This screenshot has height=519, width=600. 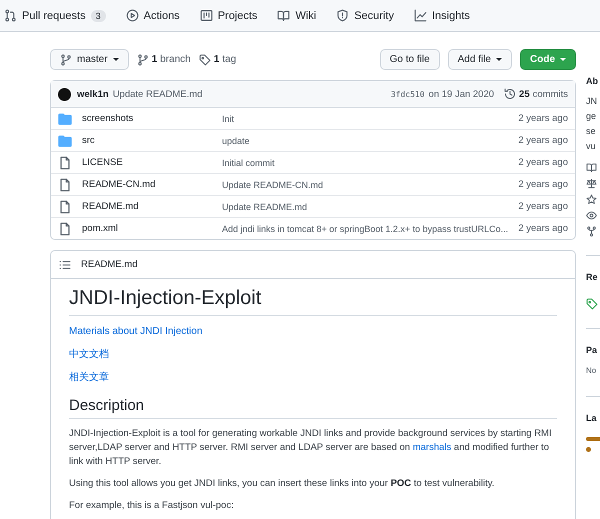 What do you see at coordinates (152, 140) in the screenshot?
I see `file-name: src` at bounding box center [152, 140].